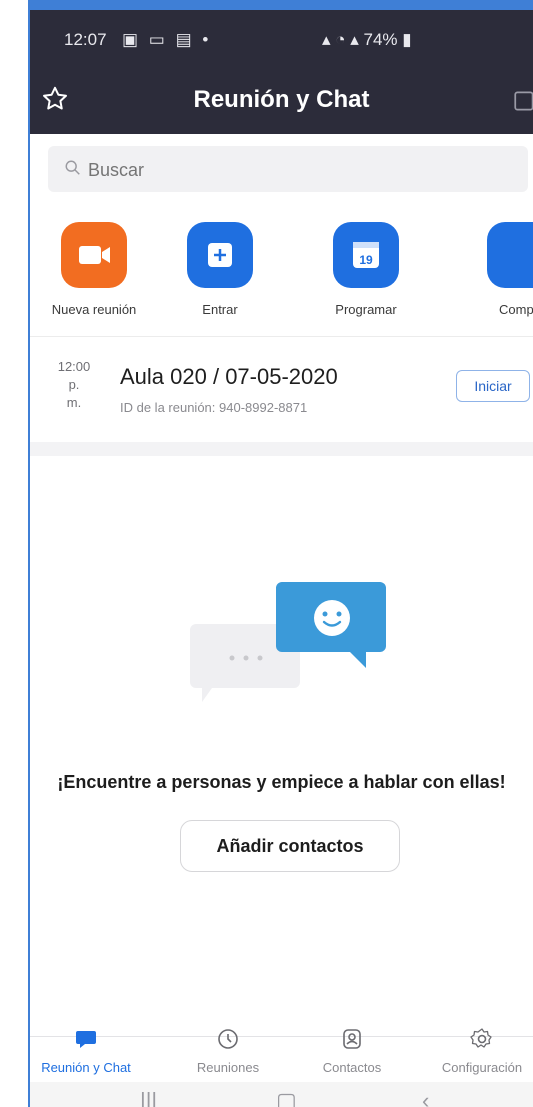  What do you see at coordinates (425, 1097) in the screenshot?
I see `back-icon: ‹` at bounding box center [425, 1097].